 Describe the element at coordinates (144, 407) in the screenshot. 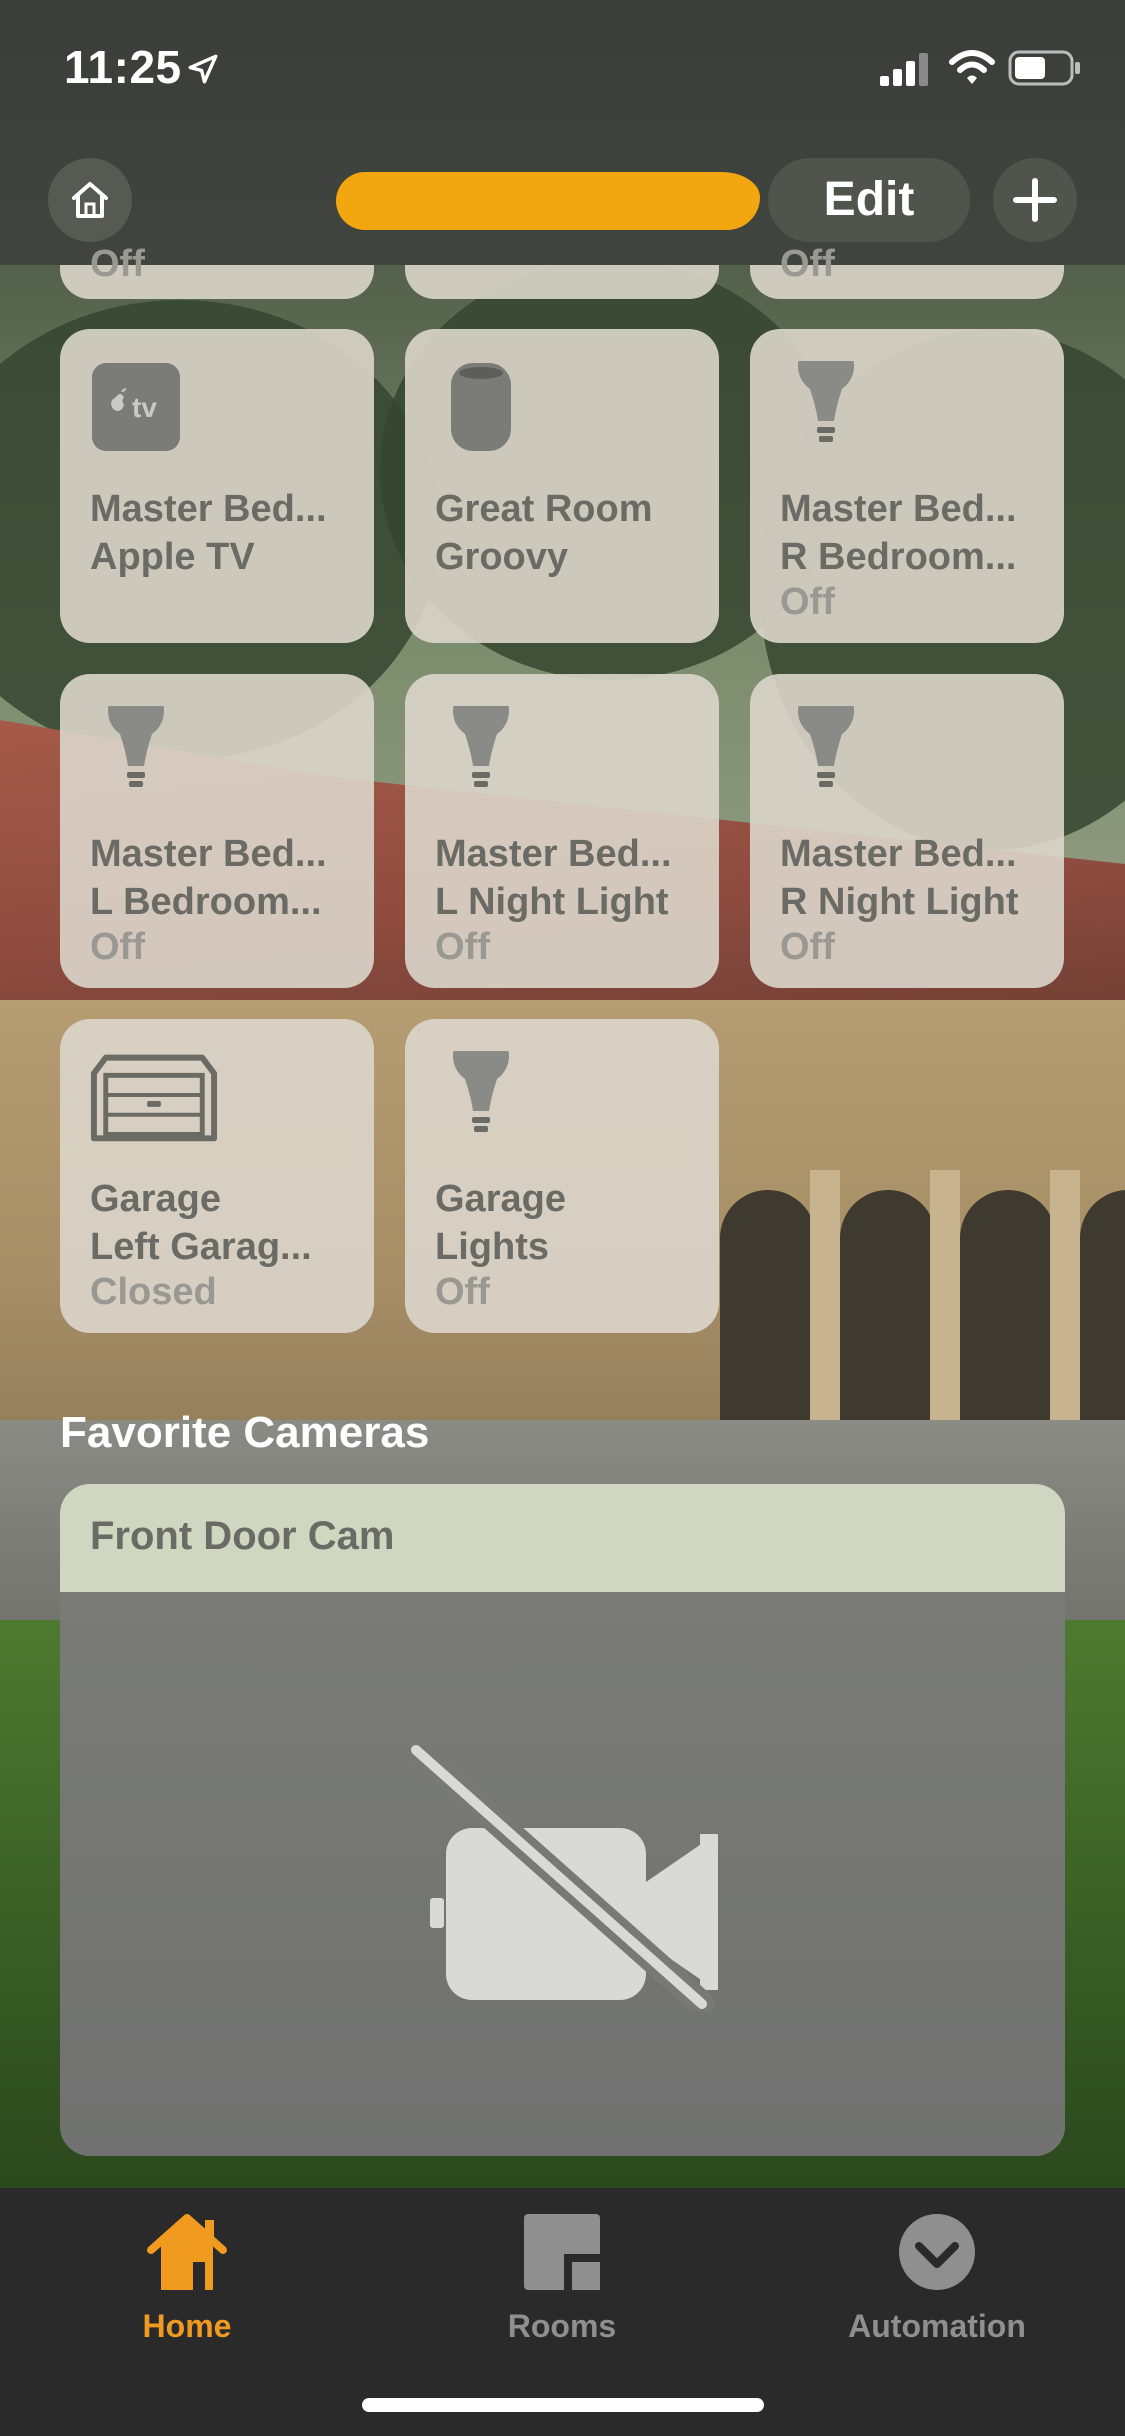

I see `svg-text: tv` at that location.